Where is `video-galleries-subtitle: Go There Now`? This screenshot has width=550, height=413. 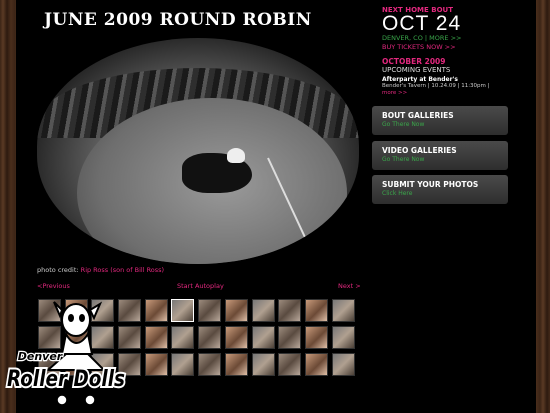
video-galleries-subtitle: Go There Now is located at coordinates (403, 159).